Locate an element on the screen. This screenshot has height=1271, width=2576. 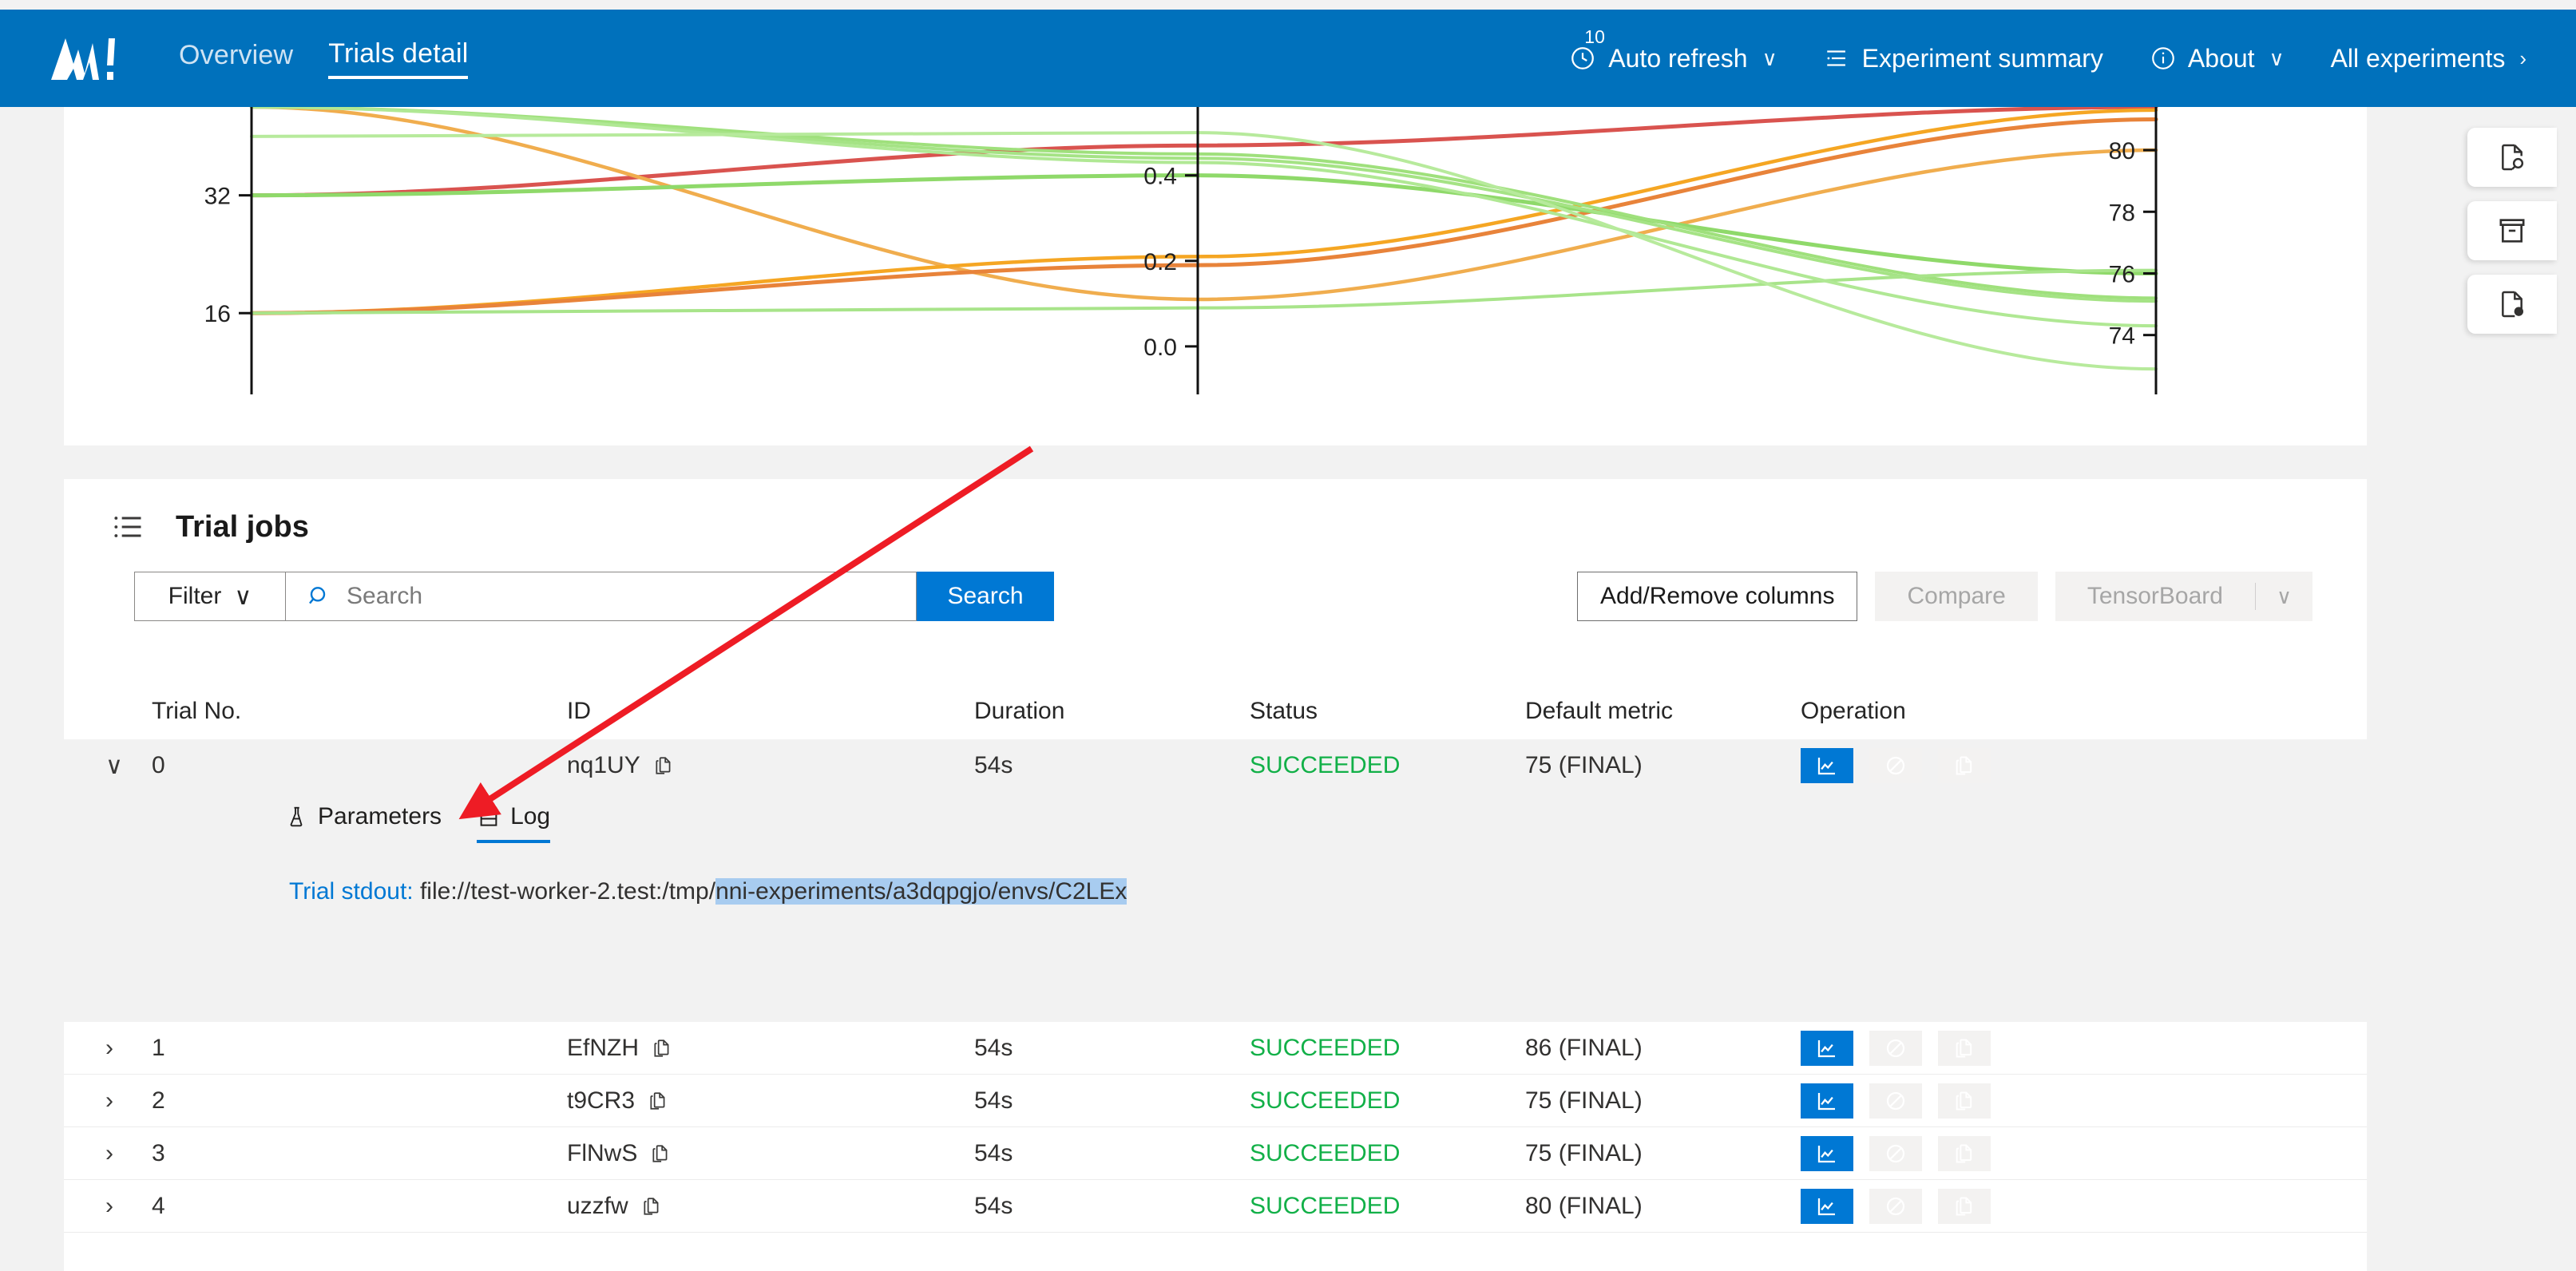
cell-default-metric: 86 (FINAL) is located at coordinates (1584, 1047).